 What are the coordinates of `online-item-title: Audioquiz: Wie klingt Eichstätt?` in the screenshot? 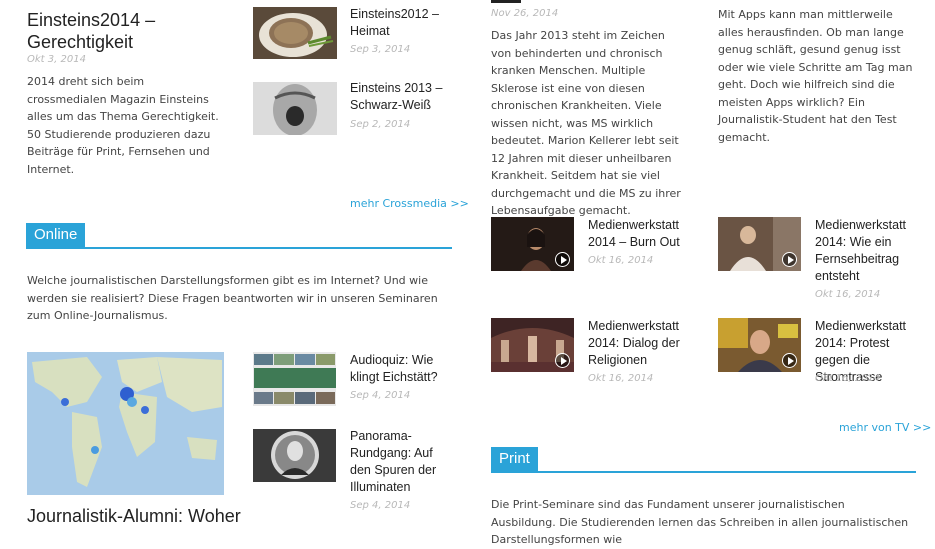 It's located at (397, 369).